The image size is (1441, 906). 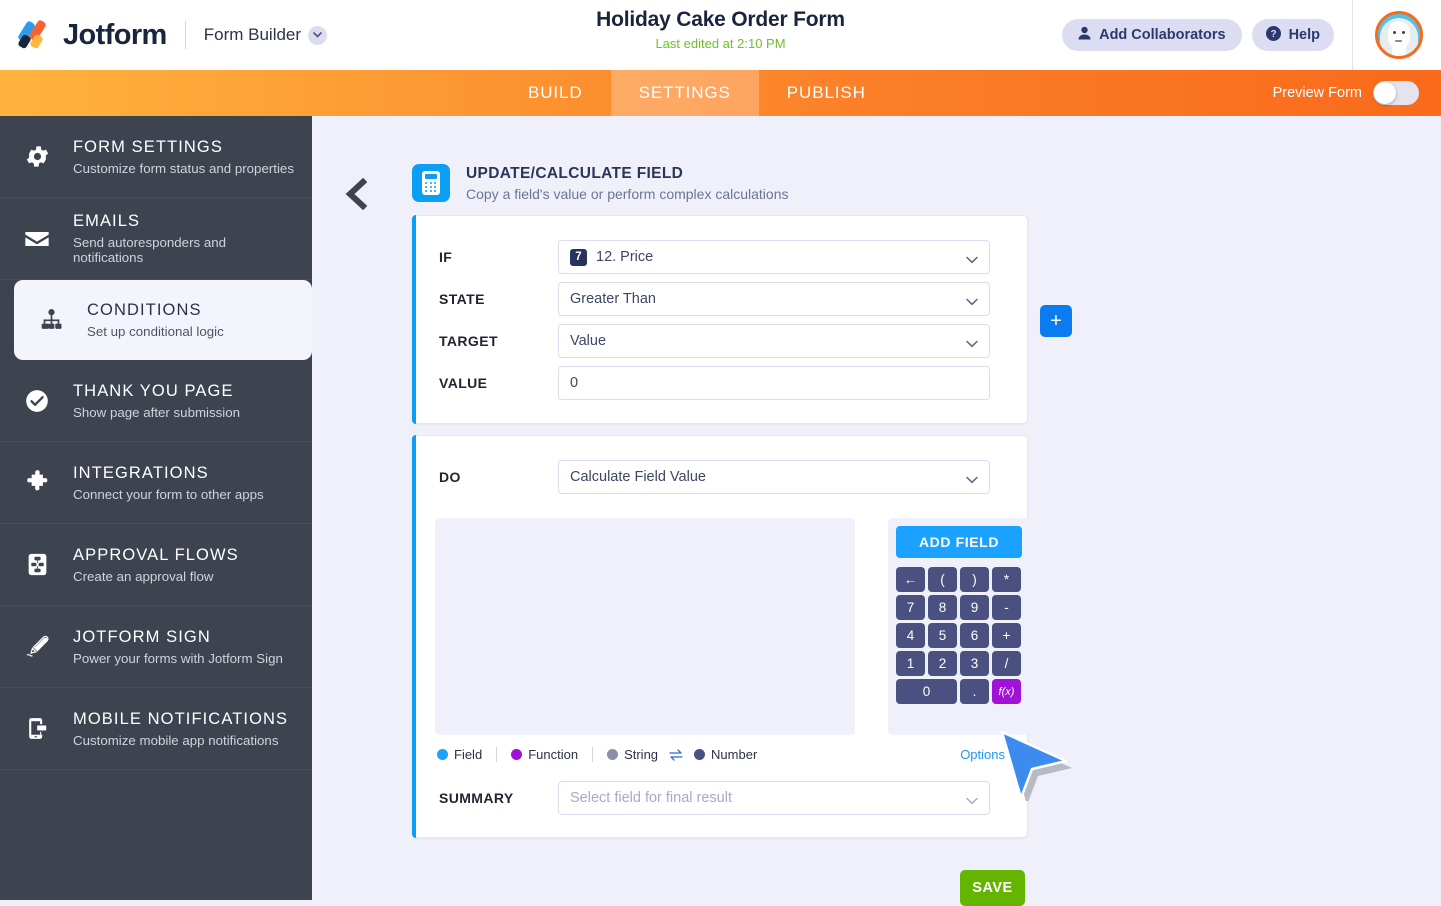 What do you see at coordinates (517, 754) in the screenshot?
I see `legend-dot-function` at bounding box center [517, 754].